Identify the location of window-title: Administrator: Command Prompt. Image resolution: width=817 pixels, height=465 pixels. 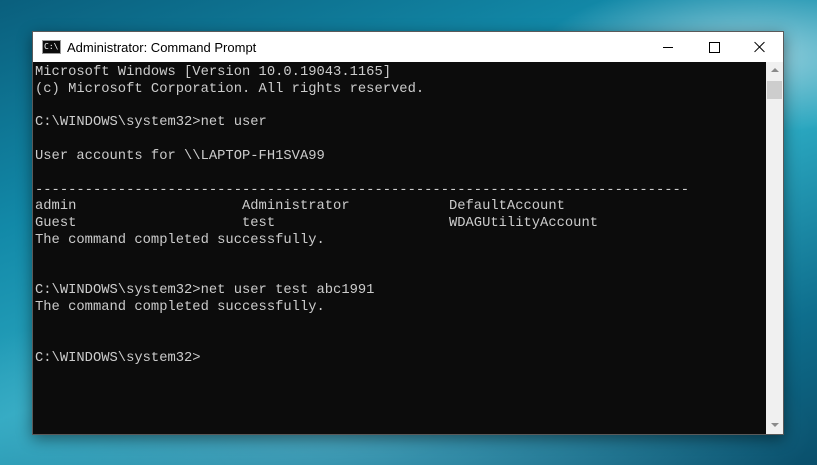
(162, 47).